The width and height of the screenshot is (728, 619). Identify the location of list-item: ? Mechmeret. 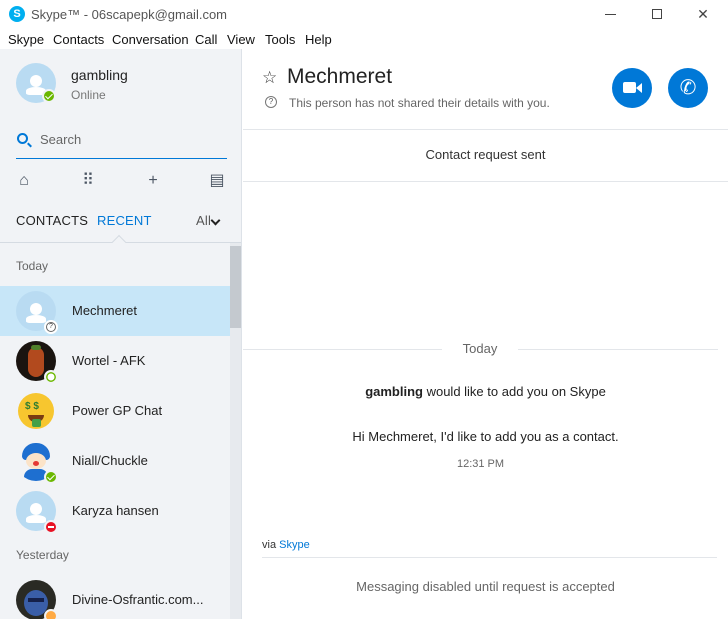
(115, 311).